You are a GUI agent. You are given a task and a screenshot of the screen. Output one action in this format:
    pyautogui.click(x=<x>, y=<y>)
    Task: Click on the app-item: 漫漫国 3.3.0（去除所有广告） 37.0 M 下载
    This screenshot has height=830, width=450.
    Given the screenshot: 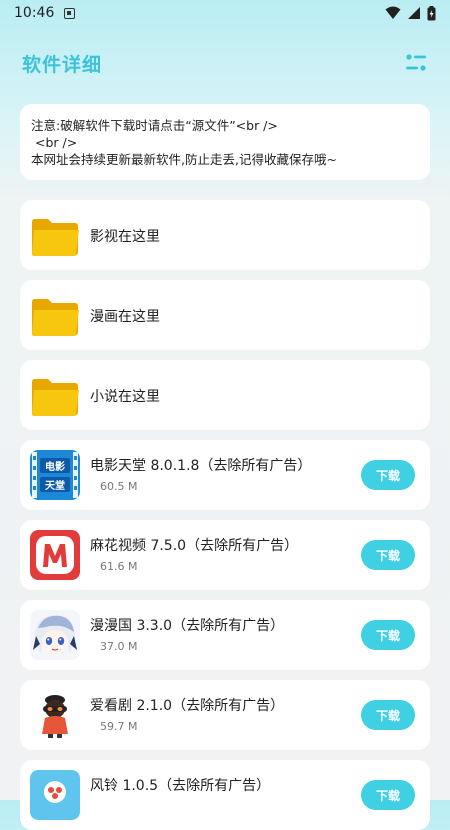 What is the action you would take?
    pyautogui.click(x=225, y=635)
    